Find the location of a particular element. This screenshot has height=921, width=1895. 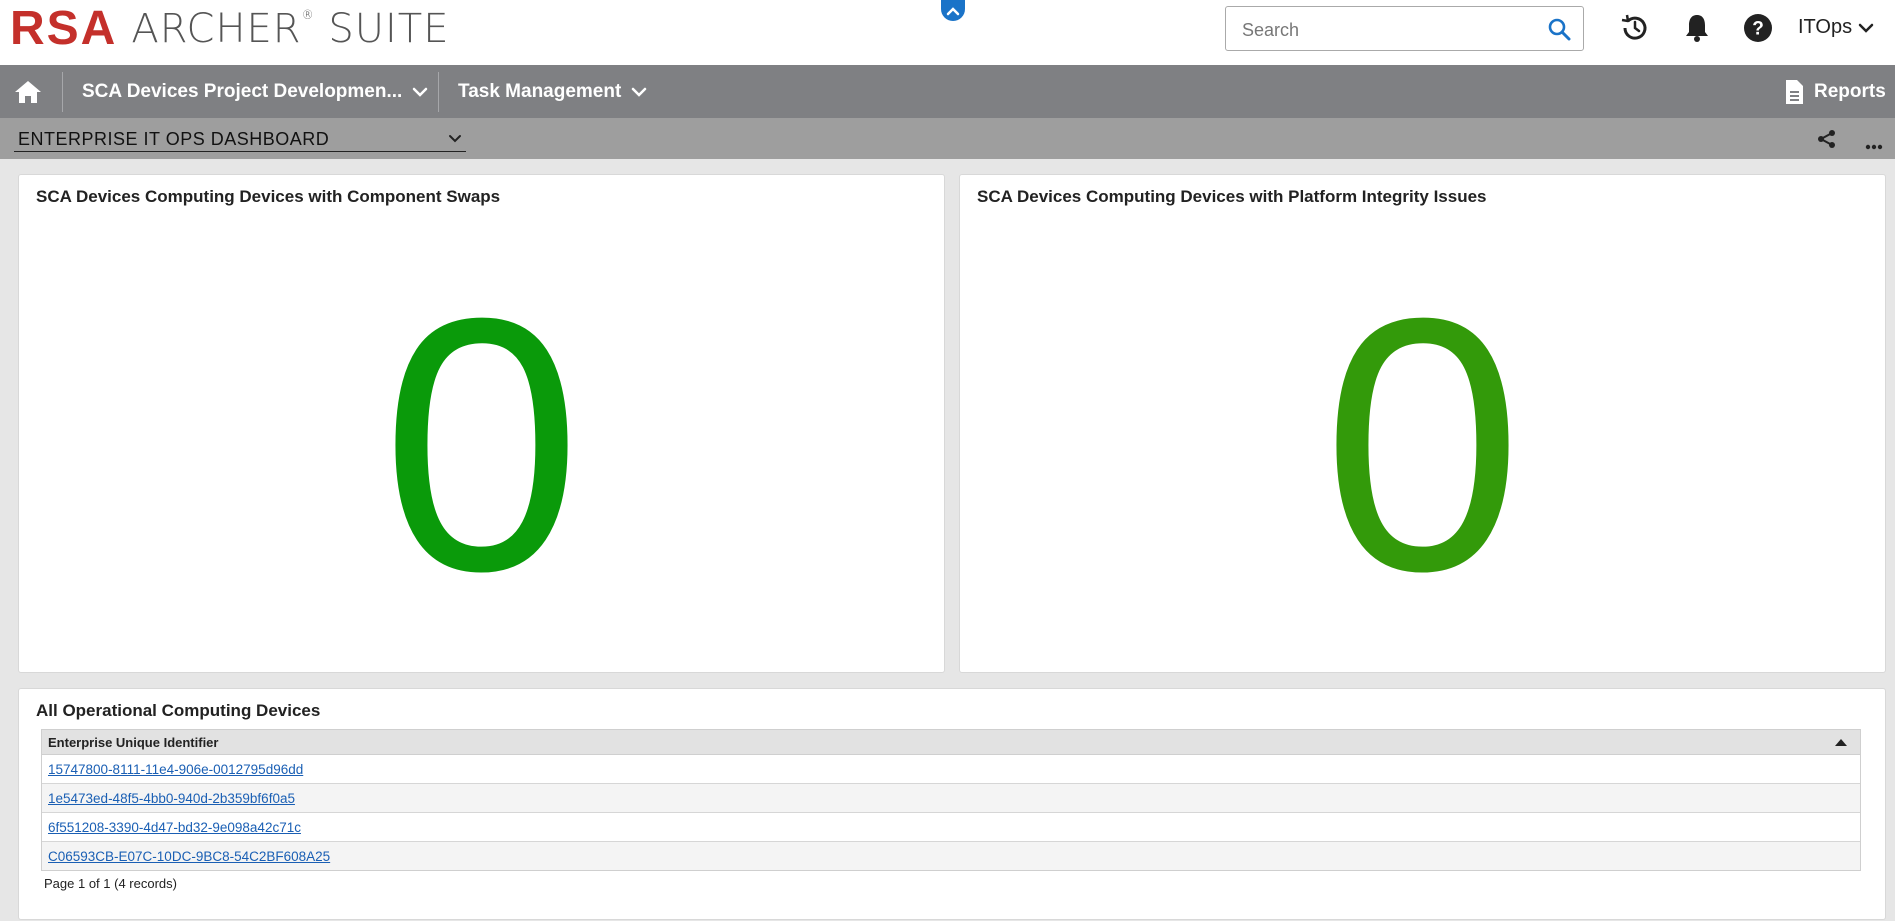

archer-logo: RSA ARCHER® SUITE is located at coordinates (229, 29).